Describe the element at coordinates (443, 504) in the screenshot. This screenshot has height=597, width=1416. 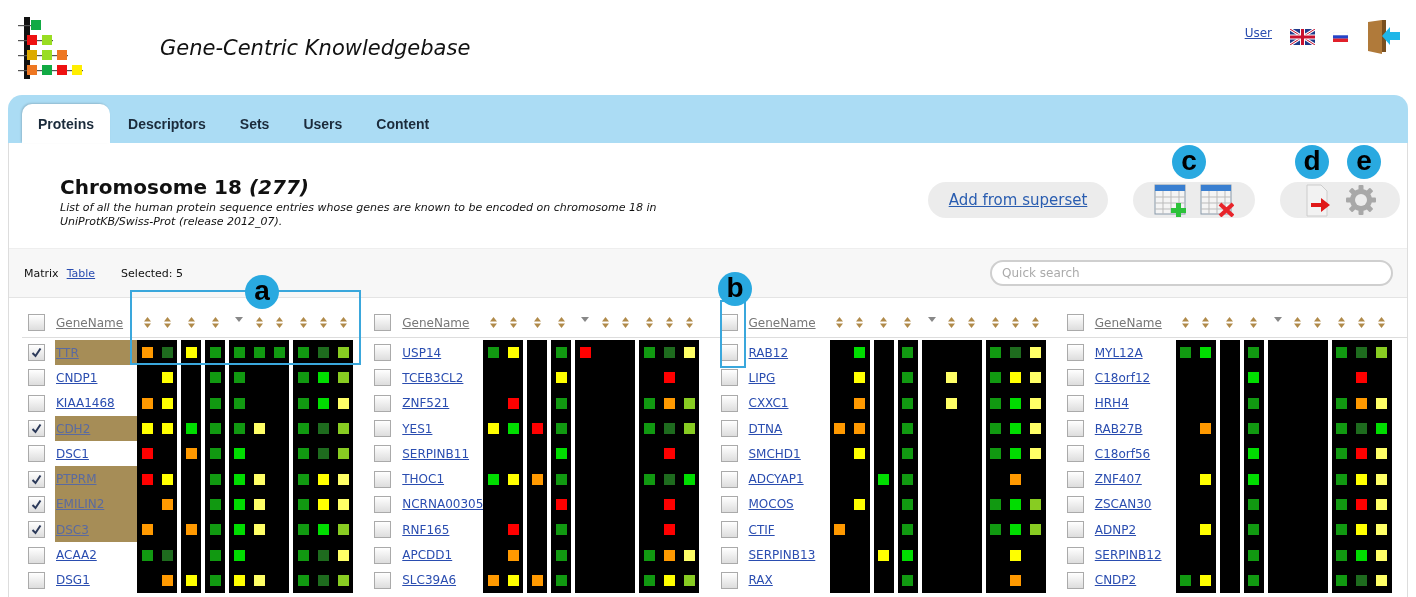
I see `gene-link: NCRNA00305` at that location.